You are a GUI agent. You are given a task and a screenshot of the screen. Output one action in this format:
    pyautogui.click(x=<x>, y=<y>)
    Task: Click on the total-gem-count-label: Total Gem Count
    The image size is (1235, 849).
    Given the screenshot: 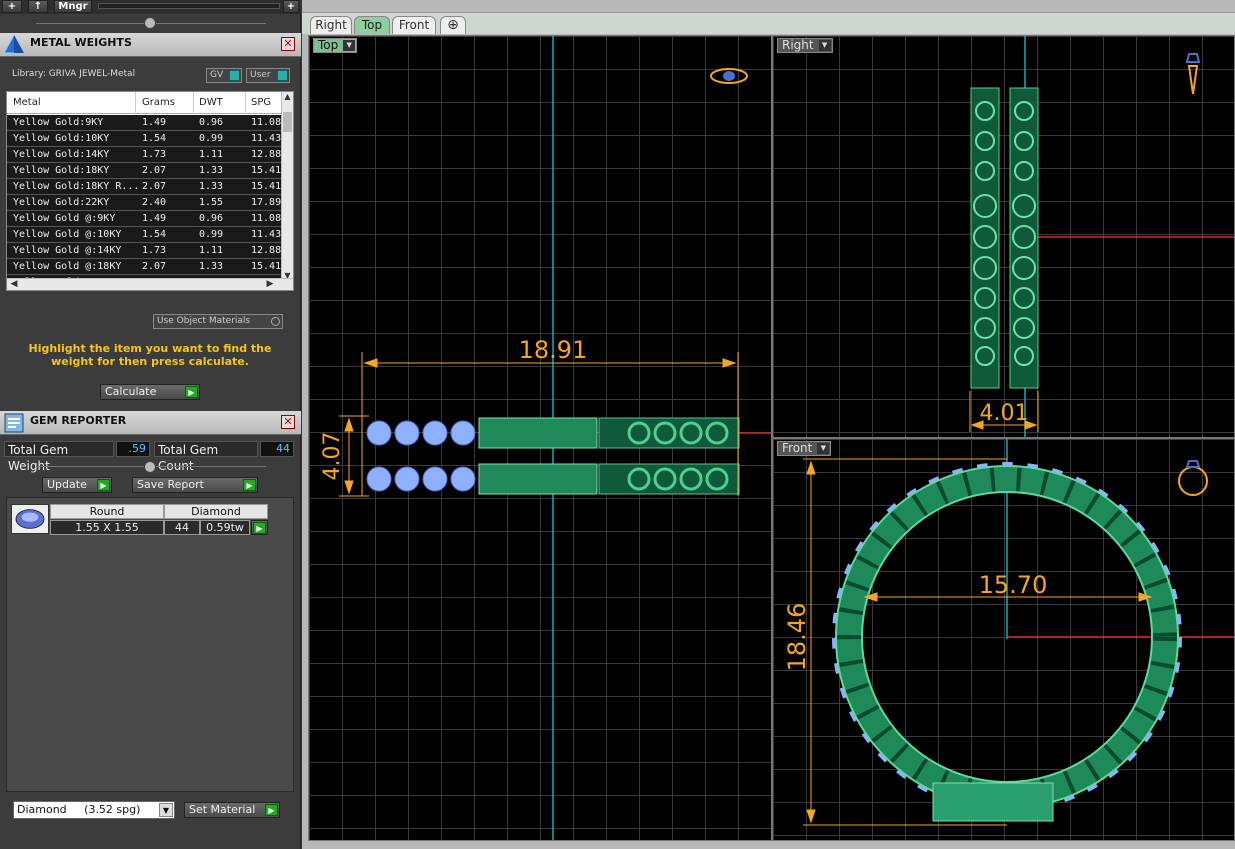 What is the action you would take?
    pyautogui.click(x=206, y=457)
    